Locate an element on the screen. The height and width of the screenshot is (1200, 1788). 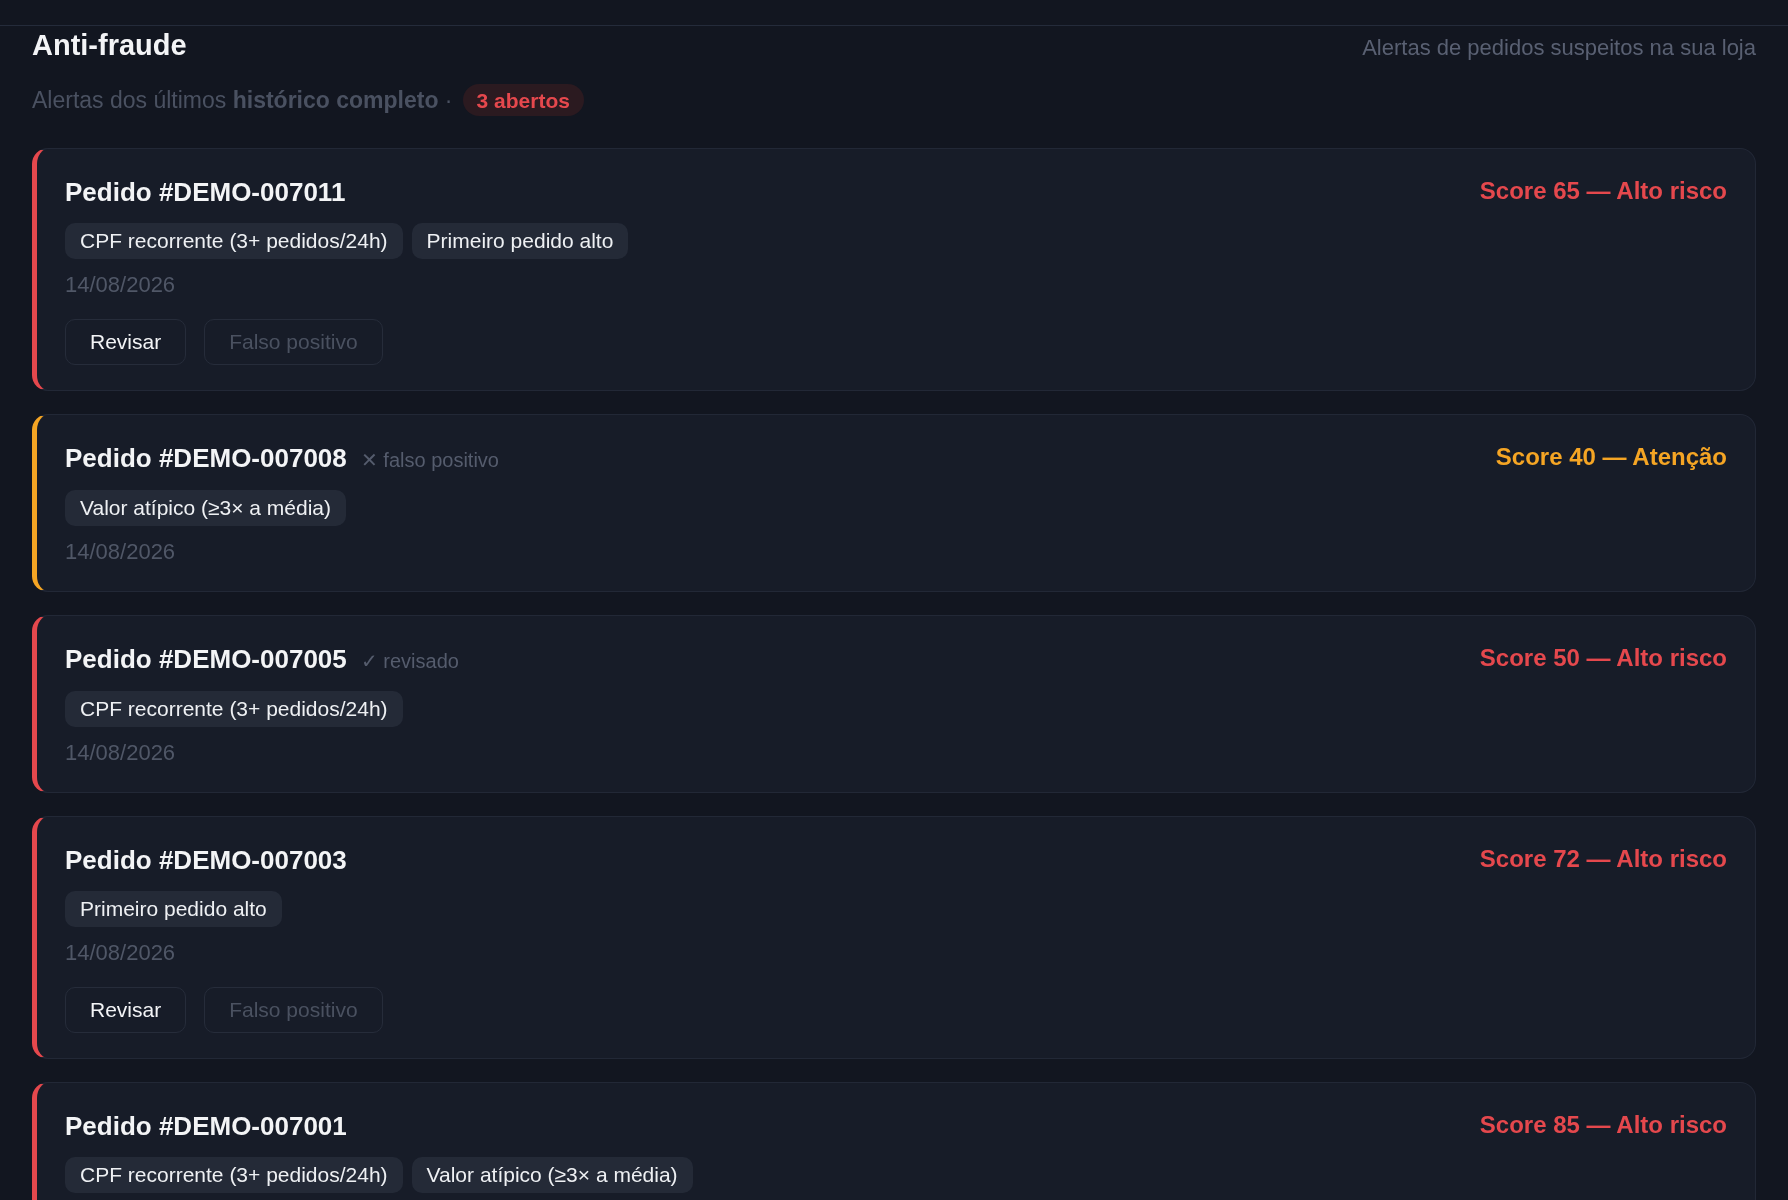
order-title: Pedido #DEMO-007005 is located at coordinates (206, 658).